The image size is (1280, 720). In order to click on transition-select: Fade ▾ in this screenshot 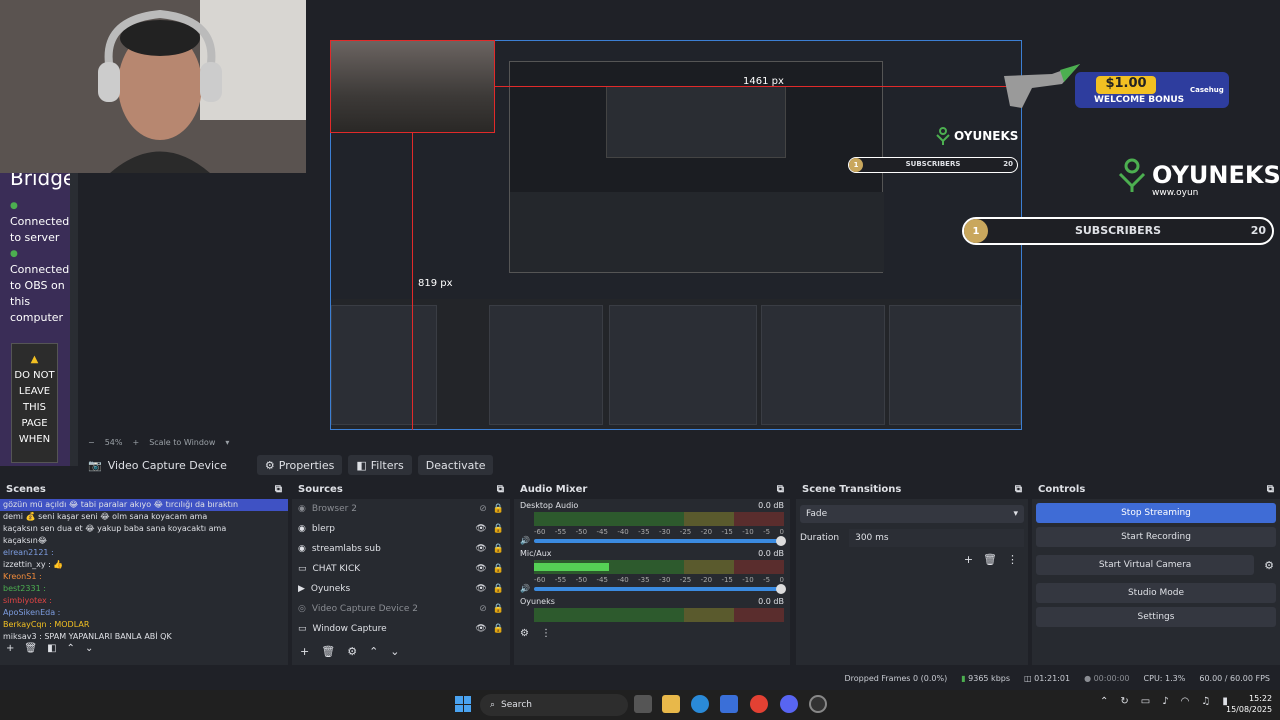, I will do `click(912, 514)`.